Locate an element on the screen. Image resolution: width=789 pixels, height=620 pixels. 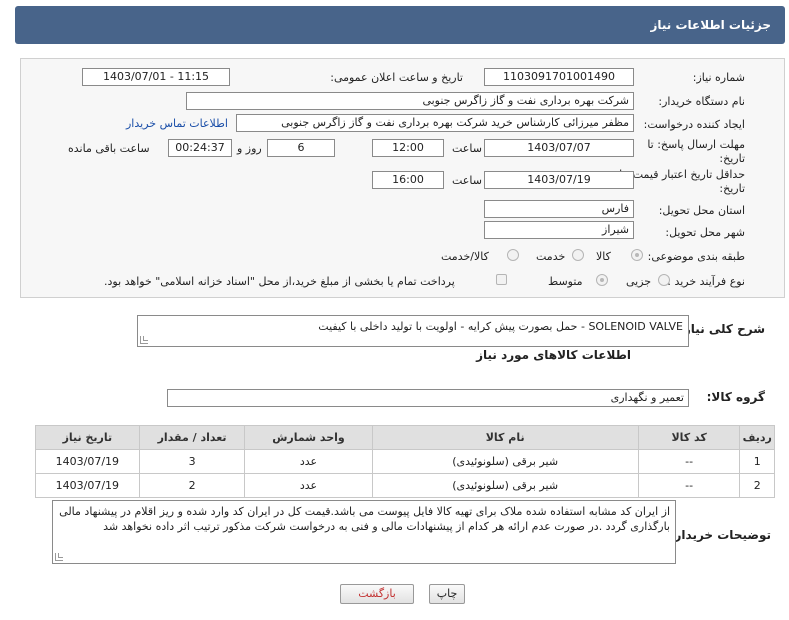
back-button: بازگشت is located at coordinates (377, 594).